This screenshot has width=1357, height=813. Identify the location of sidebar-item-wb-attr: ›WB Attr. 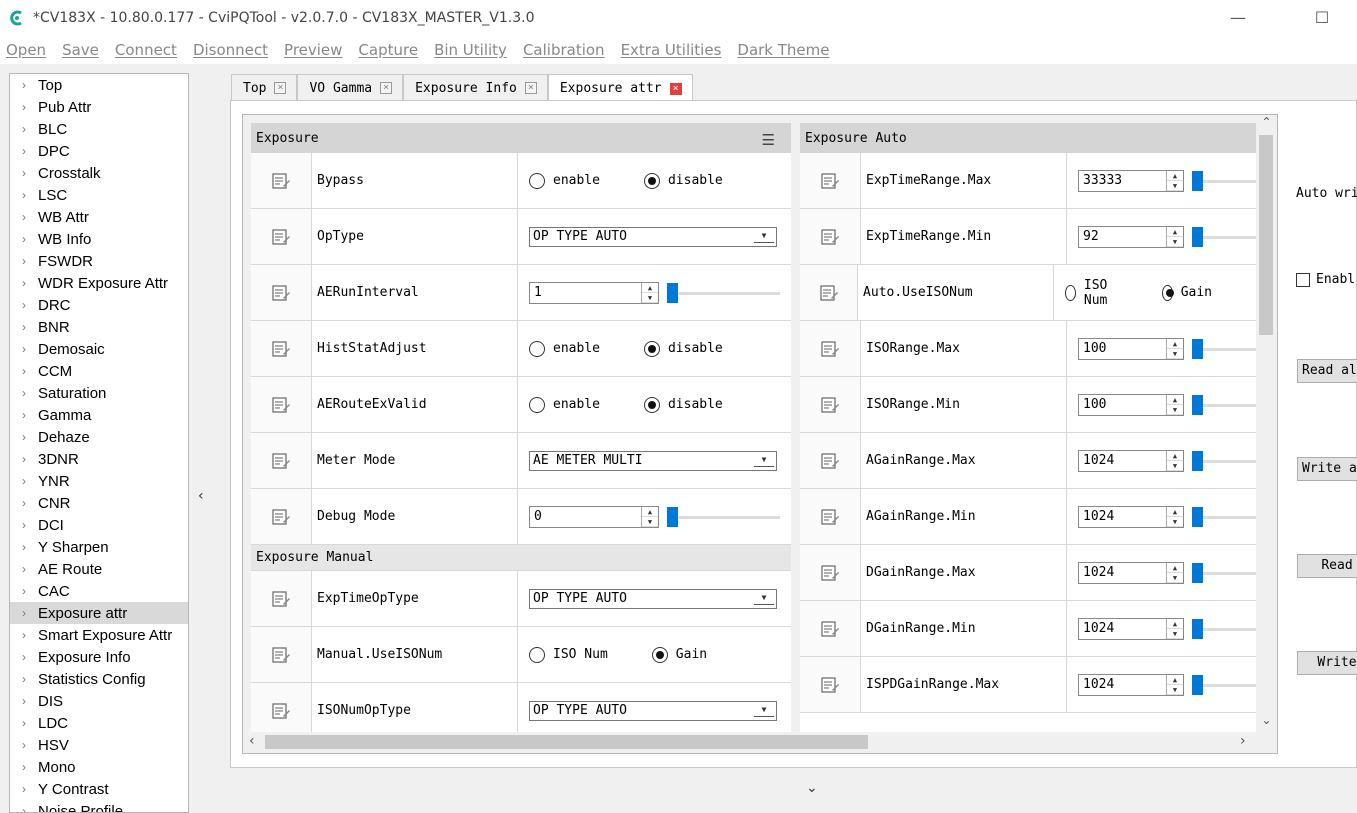
(99, 217).